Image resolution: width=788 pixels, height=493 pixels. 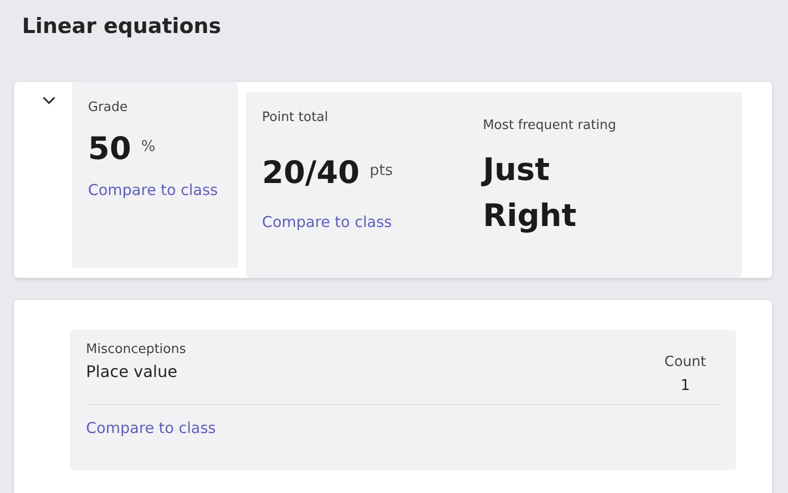 I want to click on chevron-icon, so click(x=49, y=100).